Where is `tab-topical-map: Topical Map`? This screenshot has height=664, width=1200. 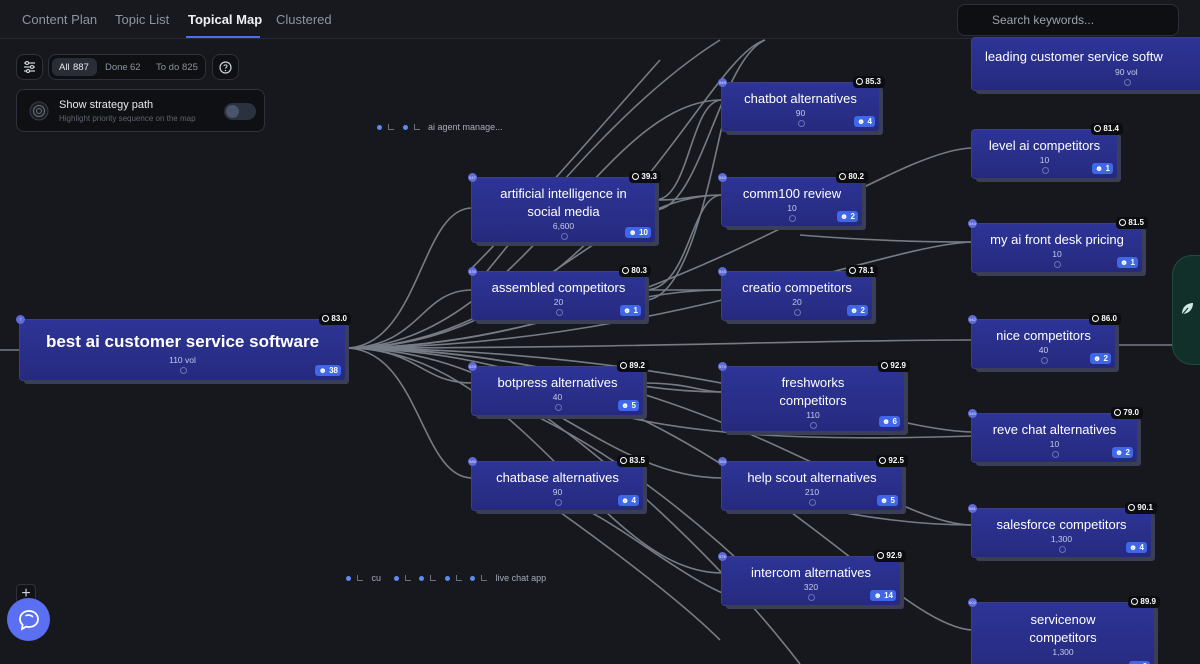
tab-topical-map: Topical Map is located at coordinates (225, 19).